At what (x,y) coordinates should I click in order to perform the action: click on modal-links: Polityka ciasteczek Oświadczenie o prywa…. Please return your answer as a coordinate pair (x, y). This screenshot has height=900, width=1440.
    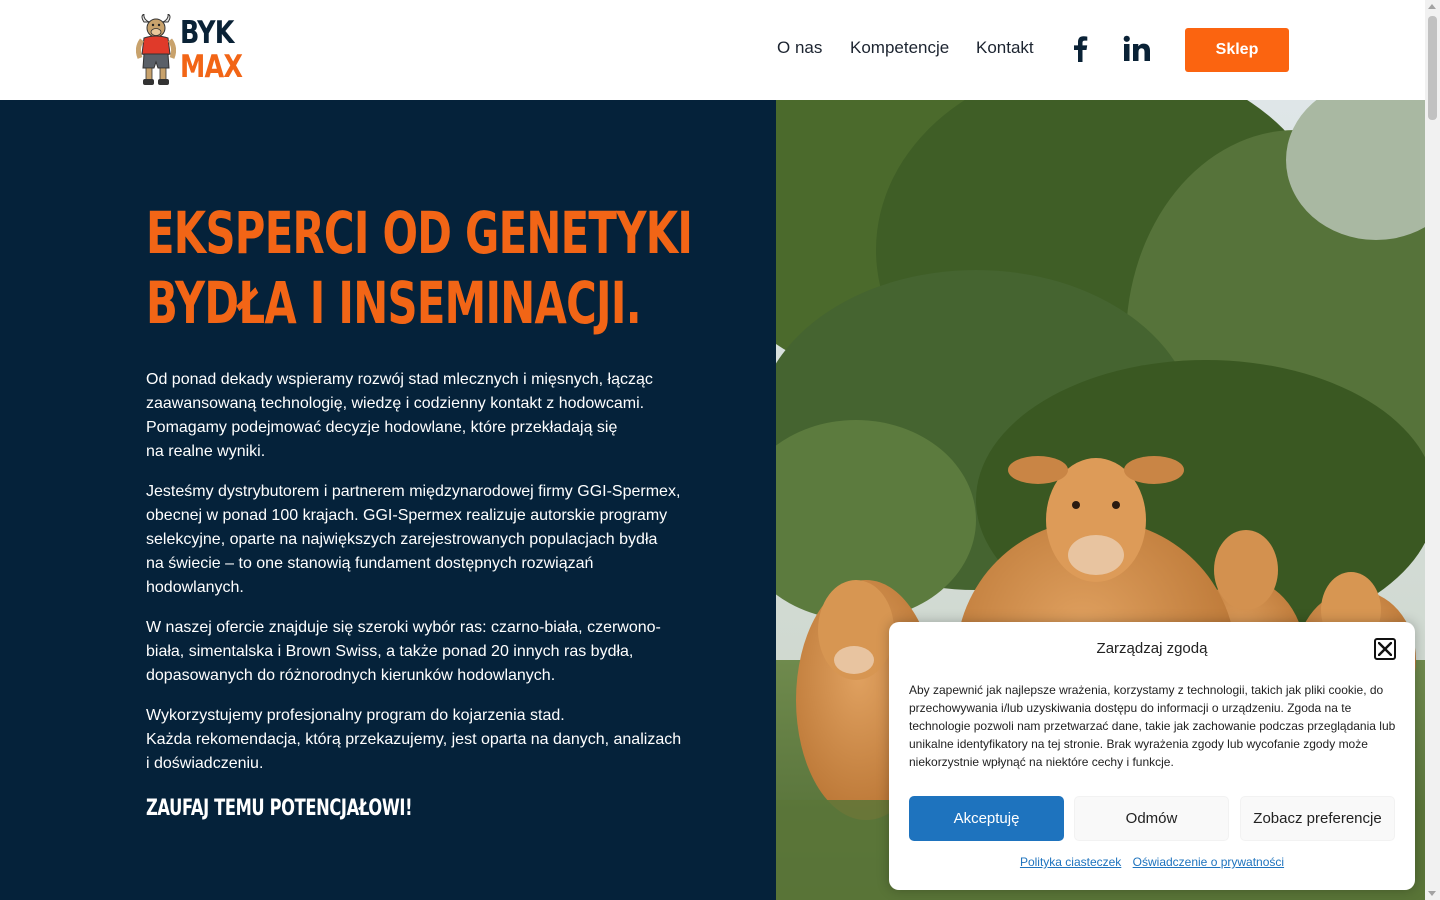
    Looking at the image, I should click on (1152, 862).